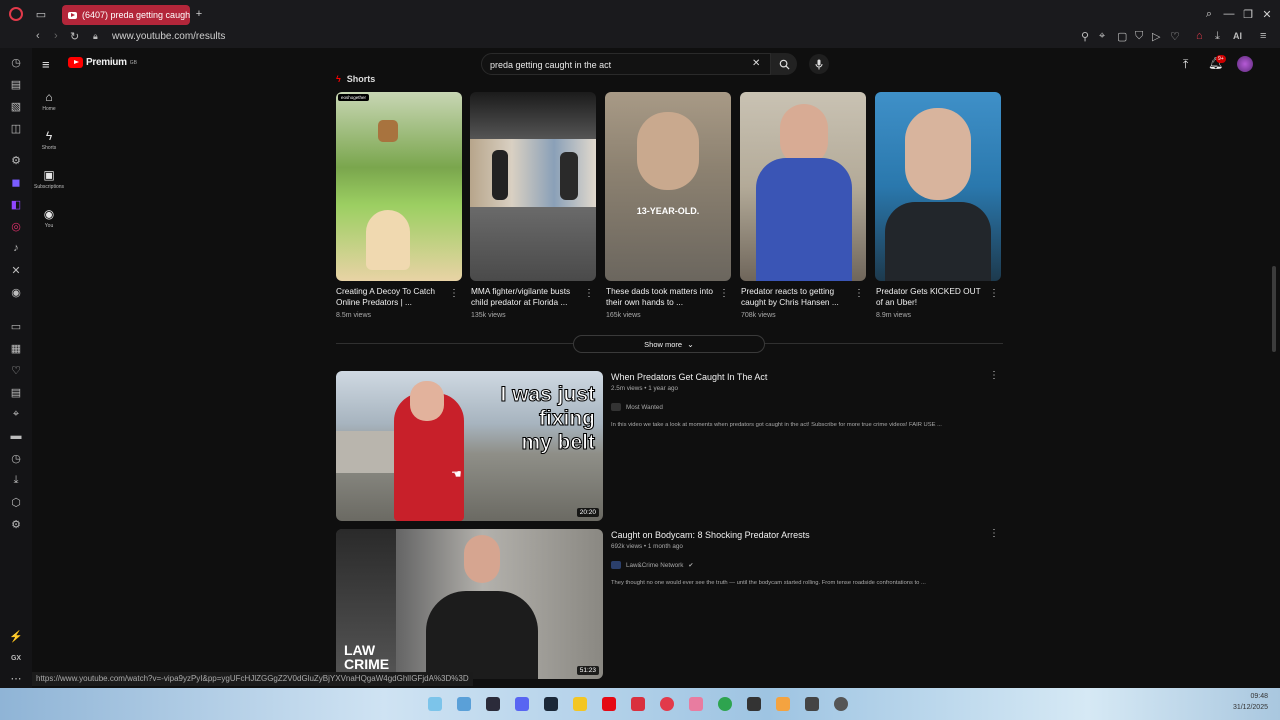 The image size is (1280, 720). What do you see at coordinates (1185, 64) in the screenshot?
I see `upload-icon: ⤒` at bounding box center [1185, 64].